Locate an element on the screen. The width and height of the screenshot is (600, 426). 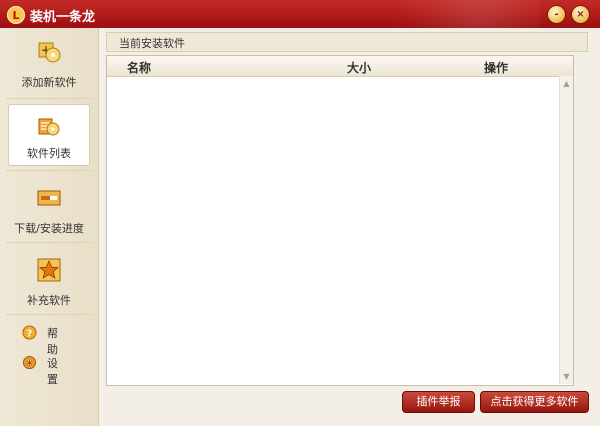
list-header: 名称 大小 操作 is located at coordinates (340, 66).